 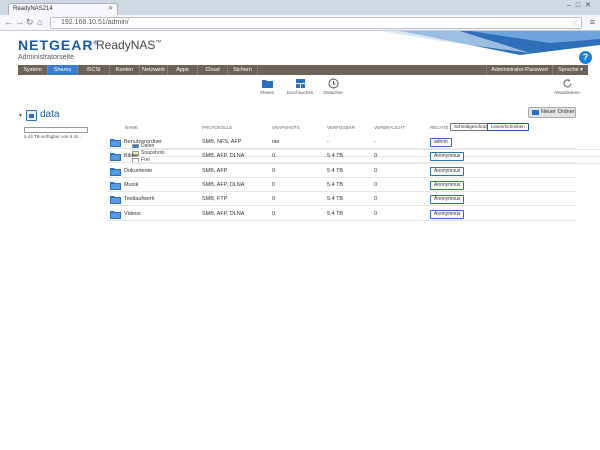 I want to click on toolbar-shares: Shares, so click(x=267, y=86).